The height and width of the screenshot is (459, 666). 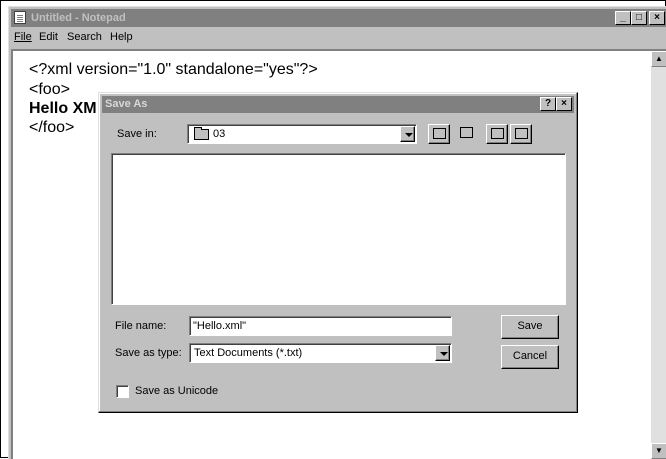 I want to click on folder-icon, so click(x=201, y=133).